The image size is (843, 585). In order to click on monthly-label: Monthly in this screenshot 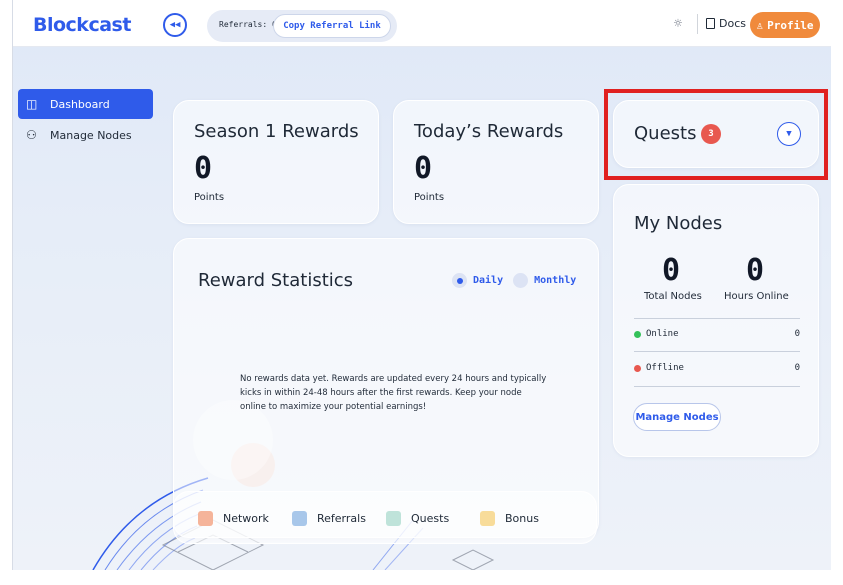, I will do `click(555, 280)`.